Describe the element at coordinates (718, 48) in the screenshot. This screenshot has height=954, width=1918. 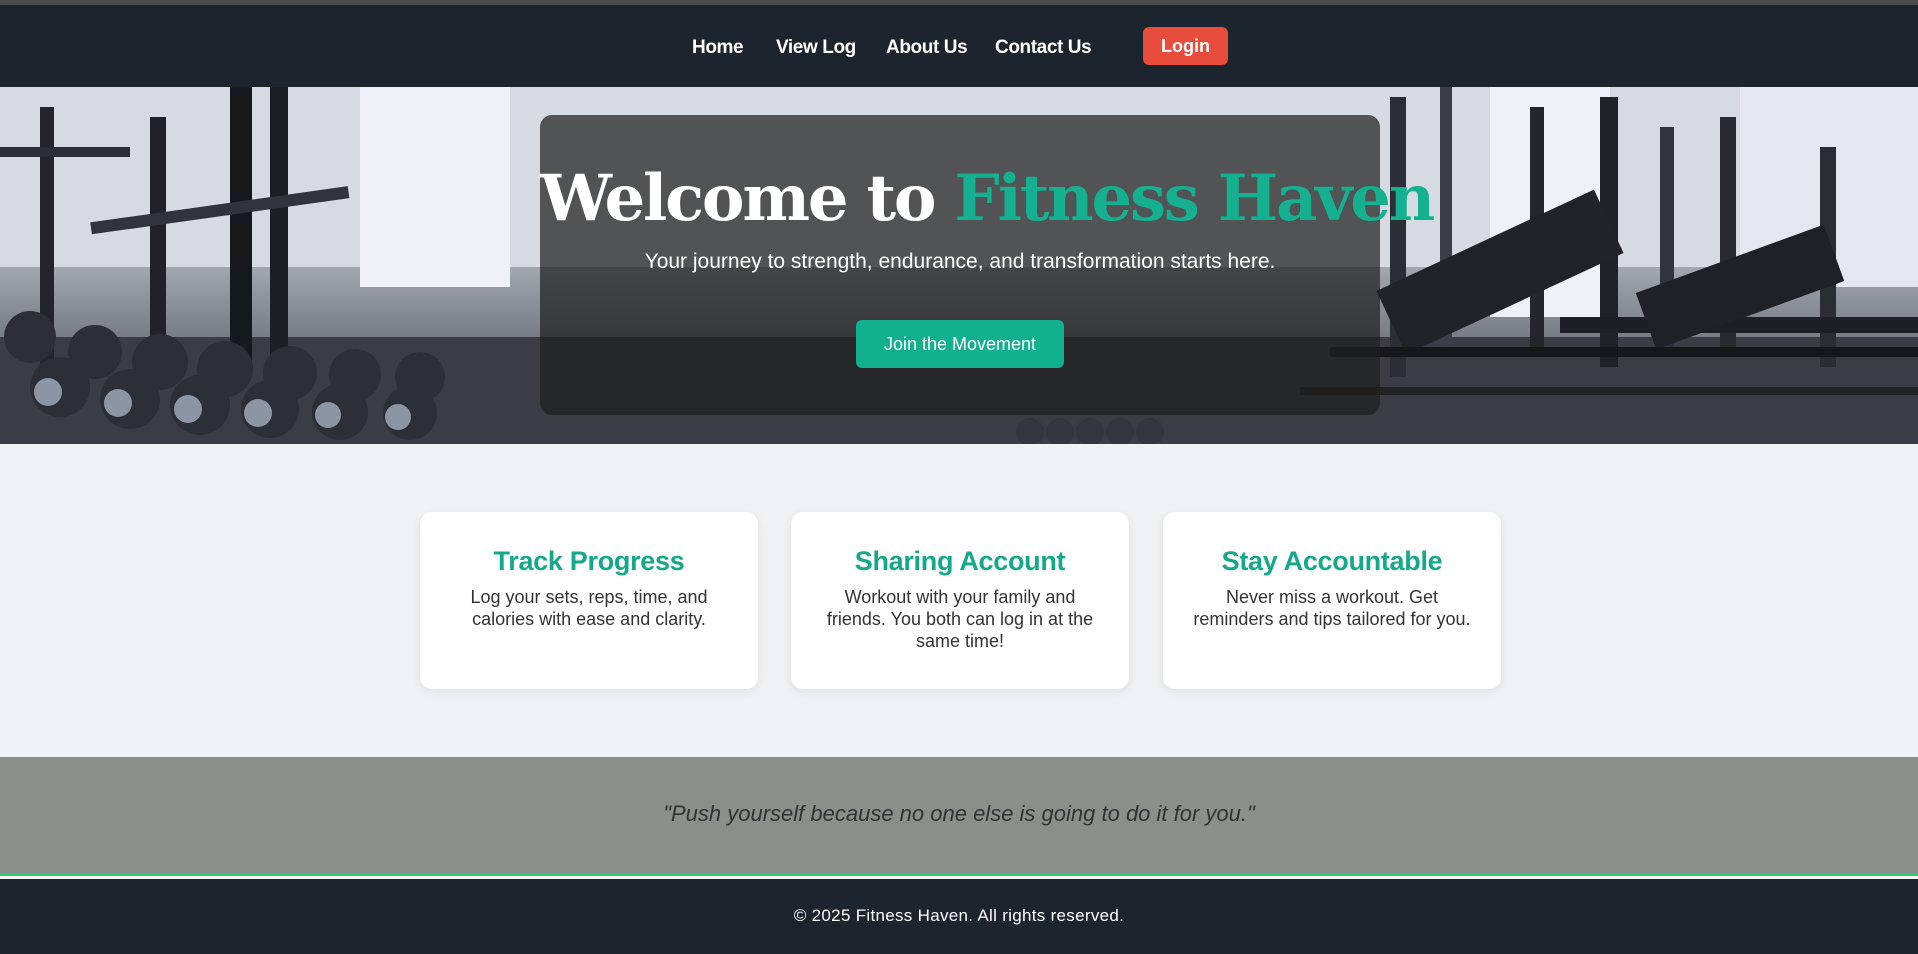
I see `nav-link-home: Home` at that location.